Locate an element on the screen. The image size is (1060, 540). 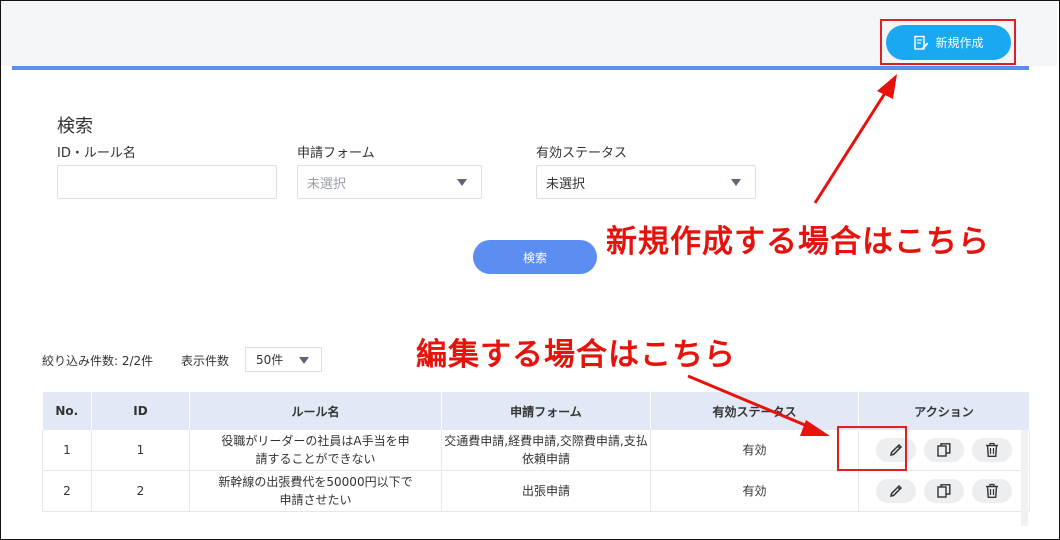
cell-no: 2 is located at coordinates (67, 491).